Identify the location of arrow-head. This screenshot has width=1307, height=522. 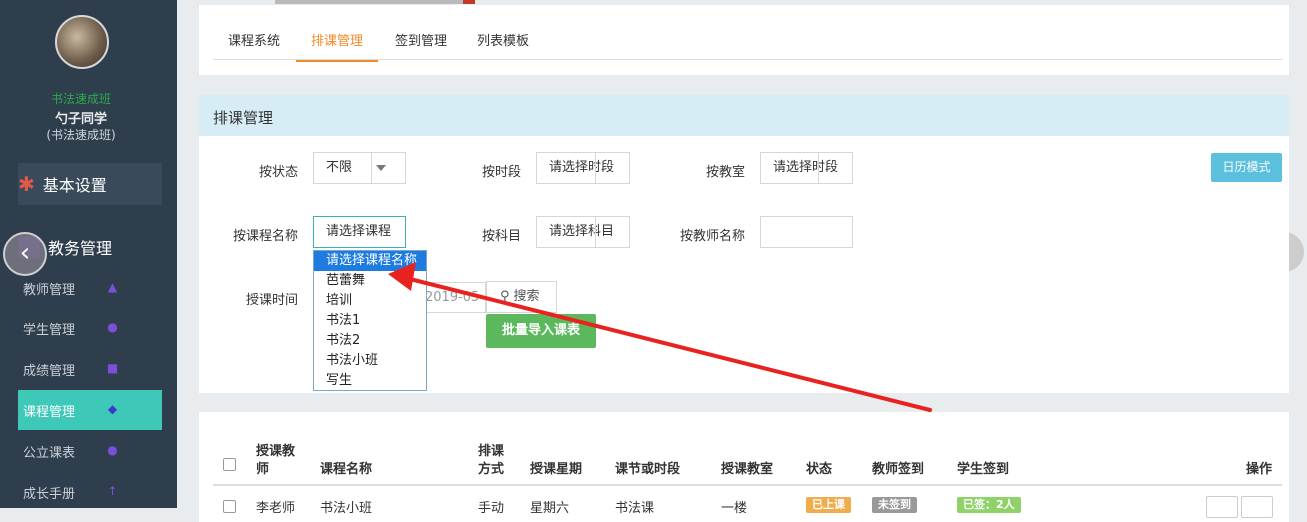
(402, 276).